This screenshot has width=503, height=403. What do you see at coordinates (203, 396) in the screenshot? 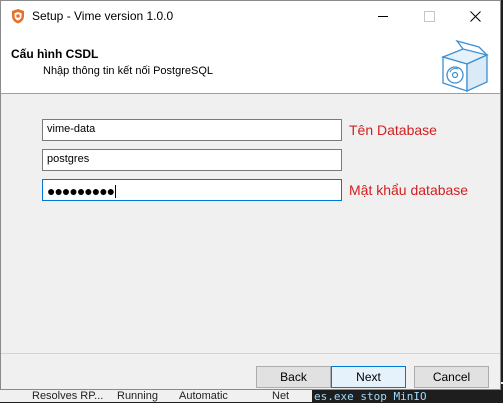
I see `background-service-startup: Automatic` at bounding box center [203, 396].